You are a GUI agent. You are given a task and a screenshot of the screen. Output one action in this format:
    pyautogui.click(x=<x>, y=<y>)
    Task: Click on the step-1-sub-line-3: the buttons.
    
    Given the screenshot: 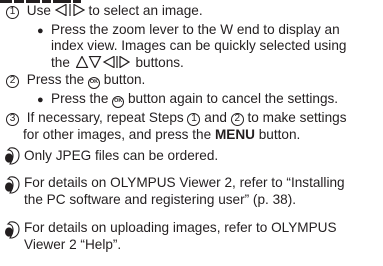 What is the action you would take?
    pyautogui.click(x=117, y=62)
    